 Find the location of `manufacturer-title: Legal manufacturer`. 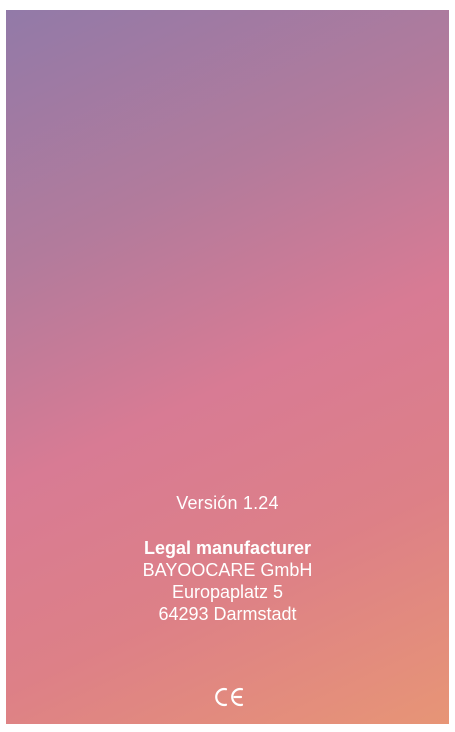

manufacturer-title: Legal manufacturer is located at coordinates (227, 548).